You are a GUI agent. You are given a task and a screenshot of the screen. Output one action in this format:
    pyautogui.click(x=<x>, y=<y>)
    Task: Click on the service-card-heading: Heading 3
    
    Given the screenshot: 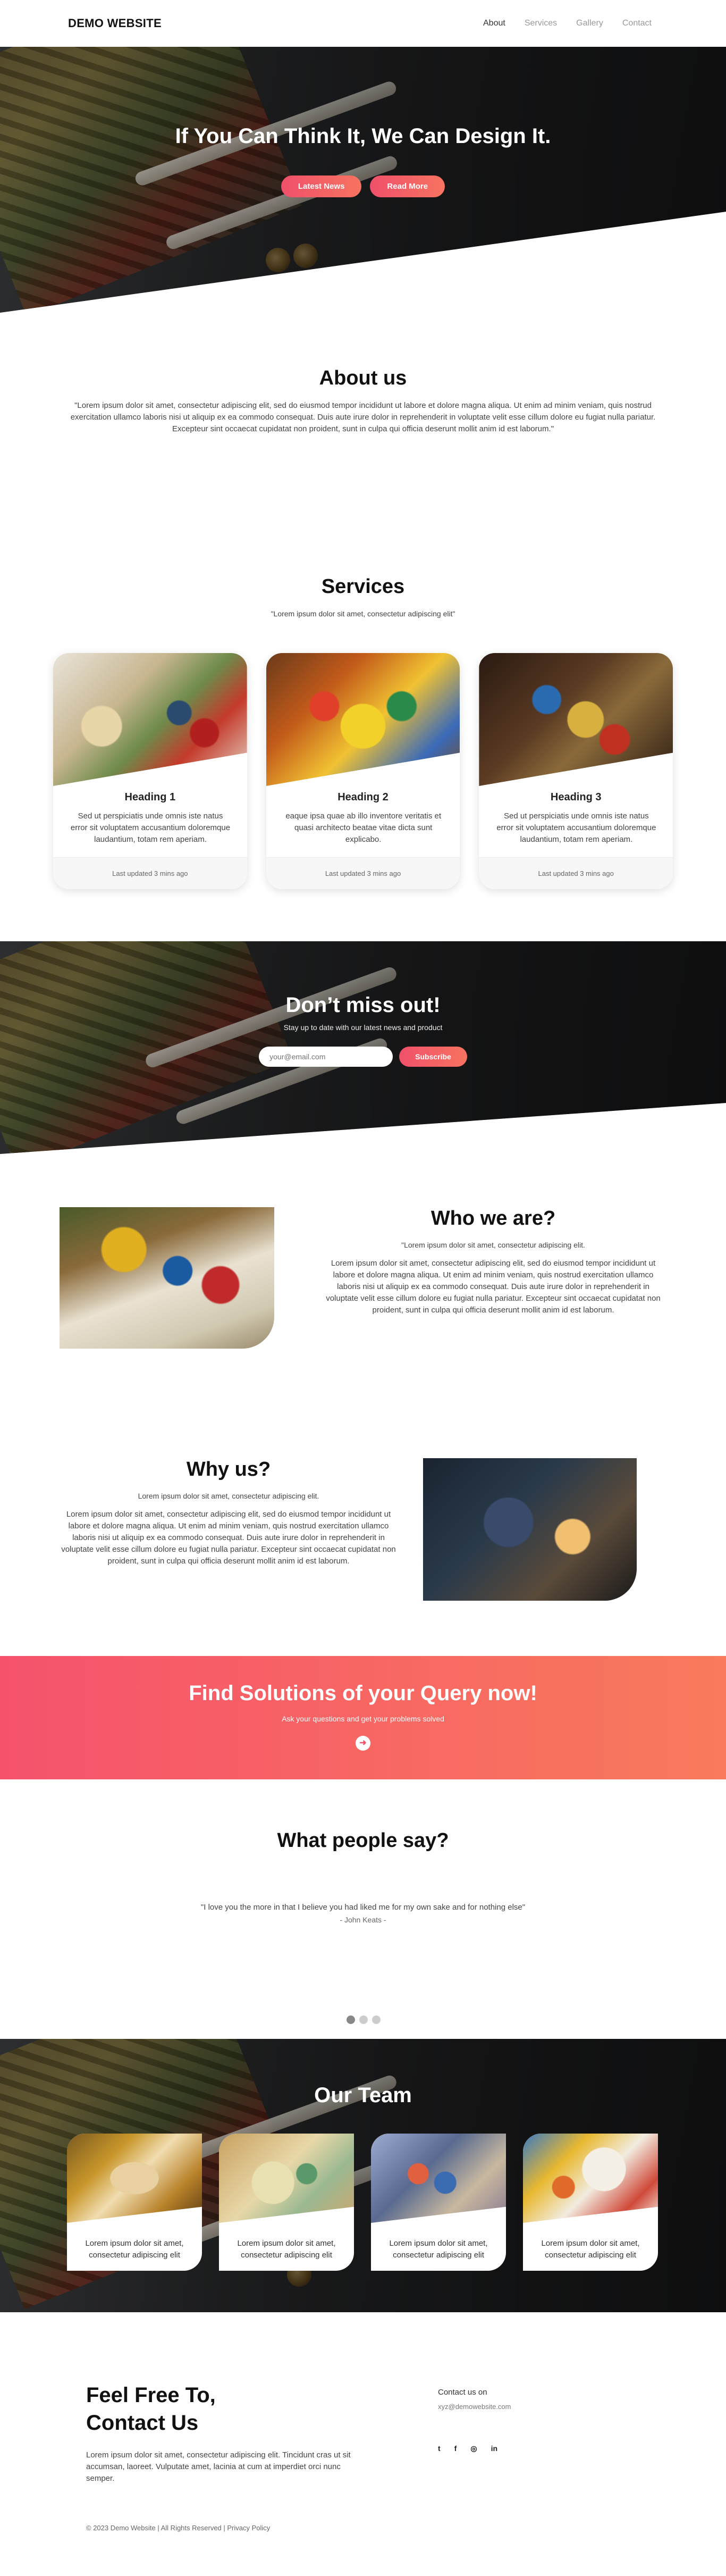 What is the action you would take?
    pyautogui.click(x=576, y=797)
    